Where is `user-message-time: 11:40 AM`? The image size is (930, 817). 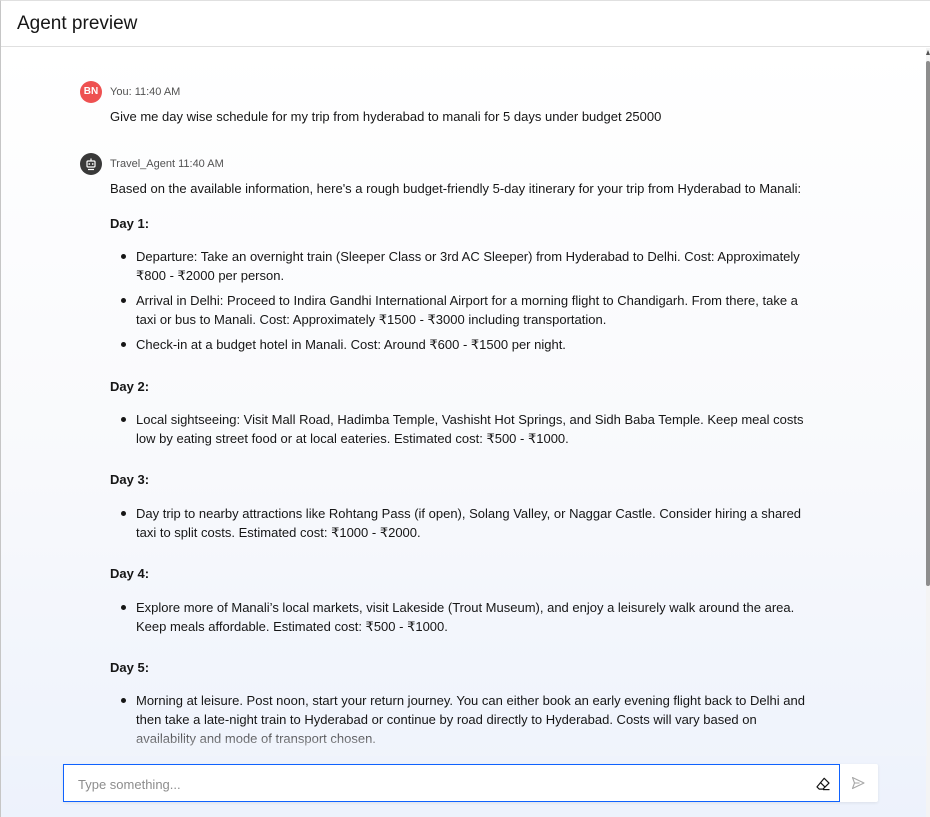
user-message-time: 11:40 AM is located at coordinates (157, 92).